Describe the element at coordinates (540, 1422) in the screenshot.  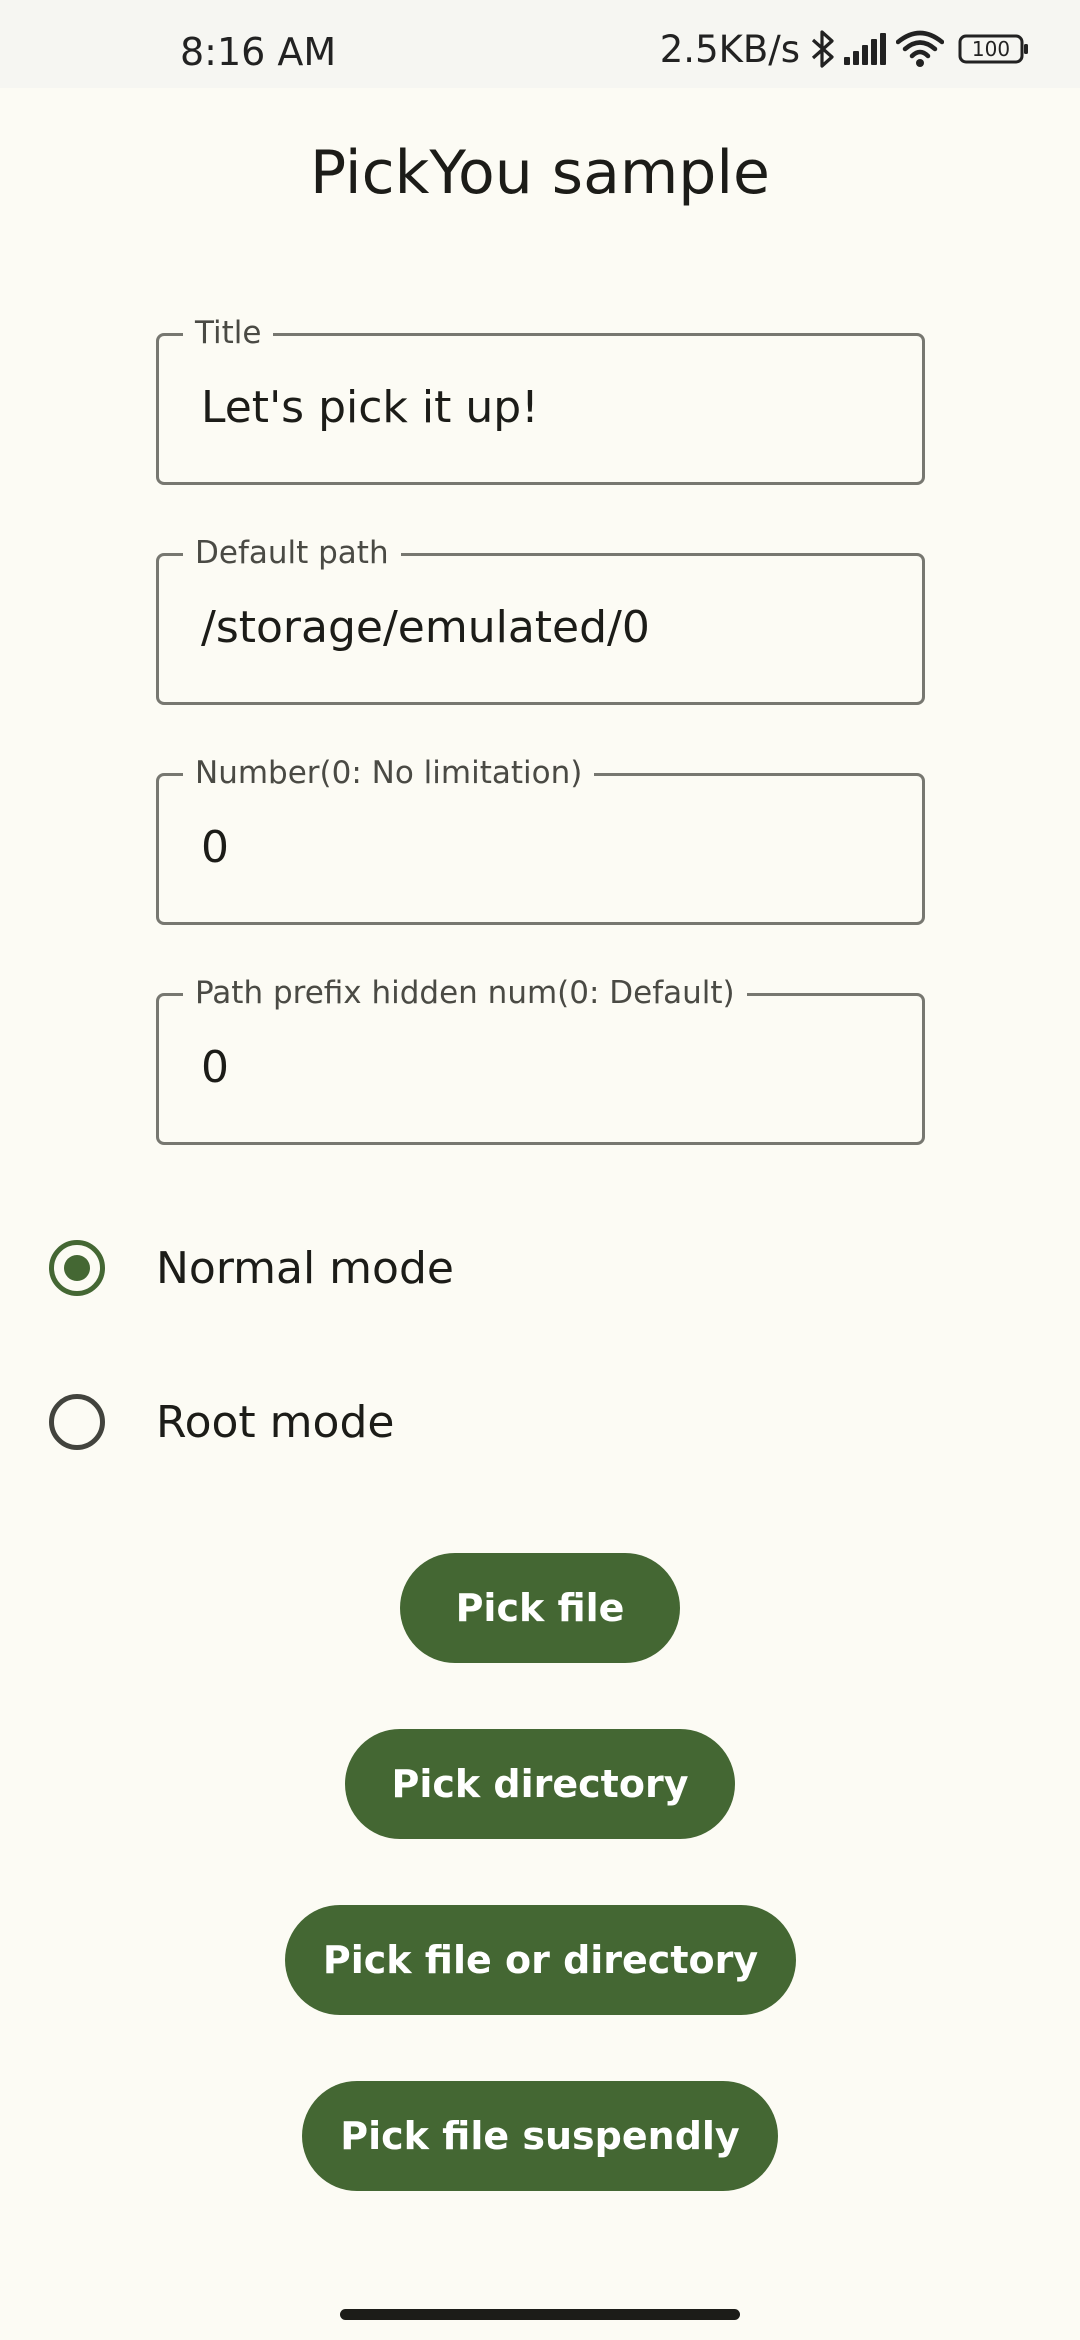
I see `root-mode-option: Root mode` at that location.